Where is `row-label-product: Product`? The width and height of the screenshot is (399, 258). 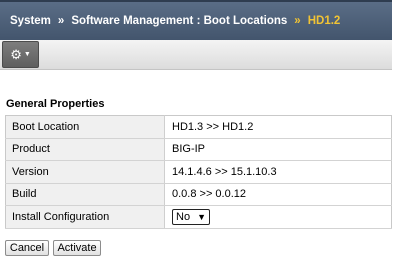 row-label-product: Product is located at coordinates (85, 149).